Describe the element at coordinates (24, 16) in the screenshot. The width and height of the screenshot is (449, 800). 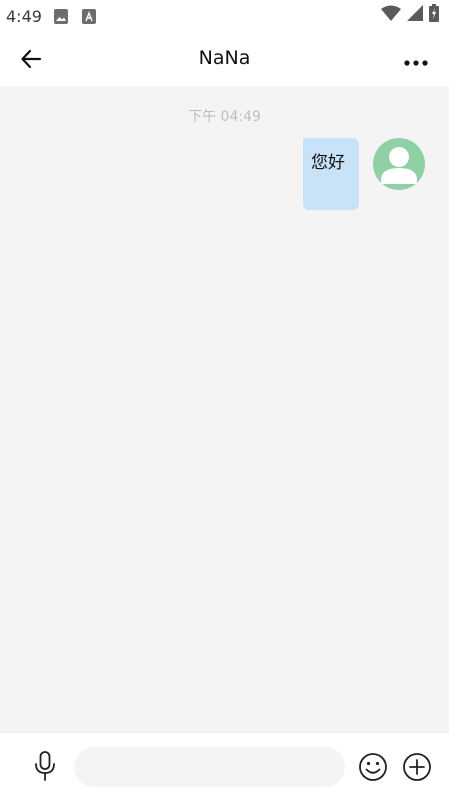
I see `status-time: 4:49` at that location.